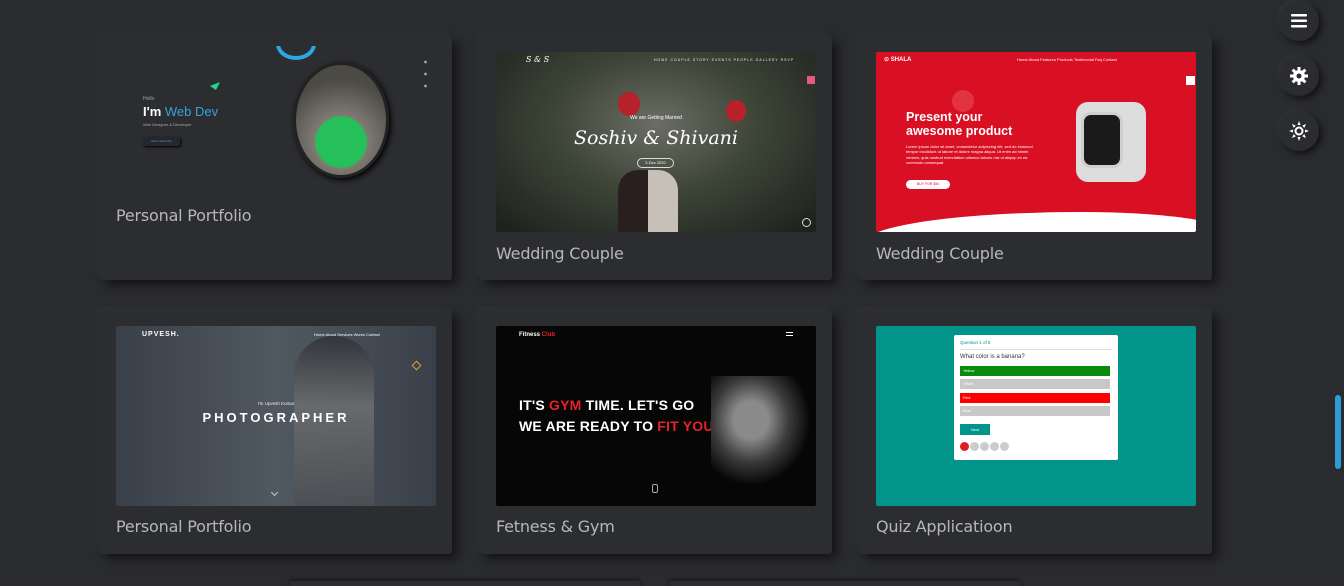 This screenshot has height=586, width=1344. Describe the element at coordinates (992, 357) in the screenshot. I see `question-text: What color is a banana?` at that location.